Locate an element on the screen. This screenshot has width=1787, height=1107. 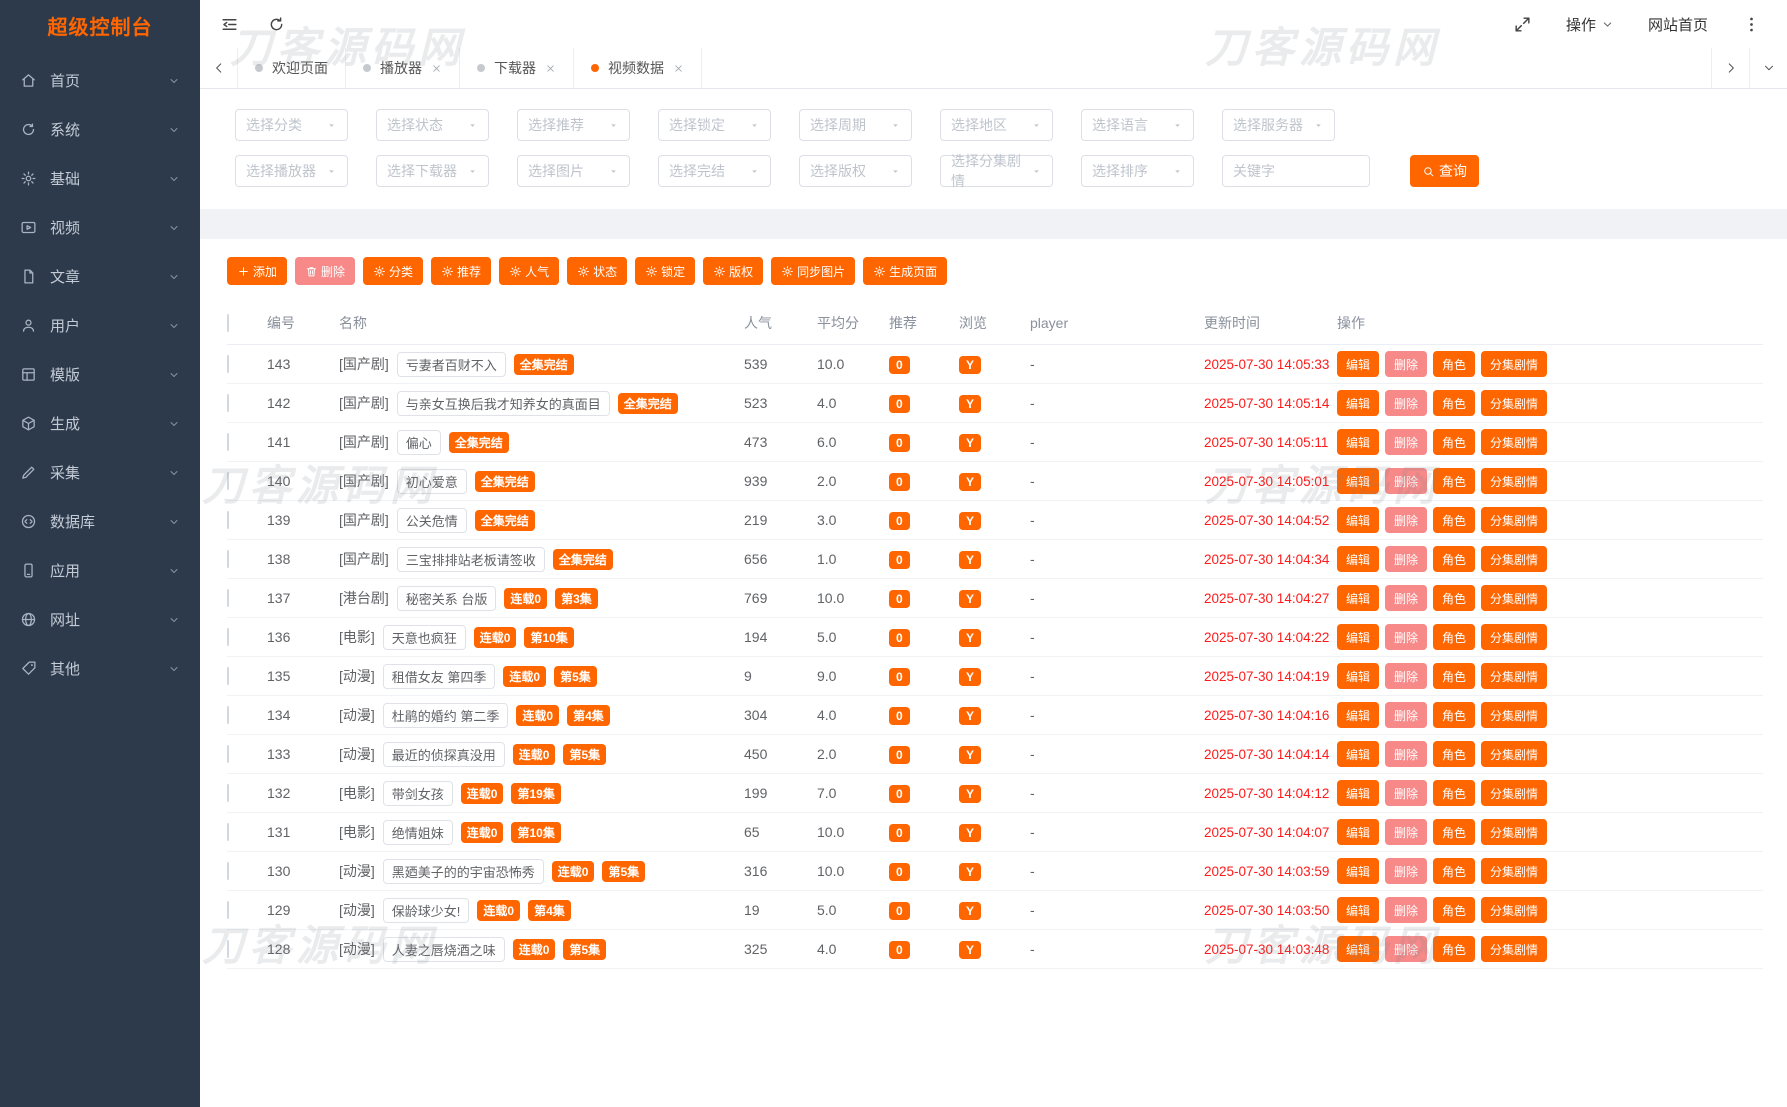
select-all-checkbox is located at coordinates (228, 322).